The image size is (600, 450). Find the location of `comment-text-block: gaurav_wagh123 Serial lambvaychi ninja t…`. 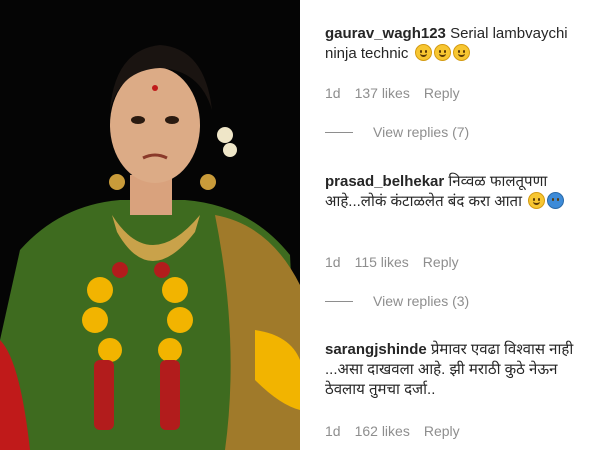

comment-text-block: gaurav_wagh123 Serial lambvaychi ninja t… is located at coordinates (458, 44).